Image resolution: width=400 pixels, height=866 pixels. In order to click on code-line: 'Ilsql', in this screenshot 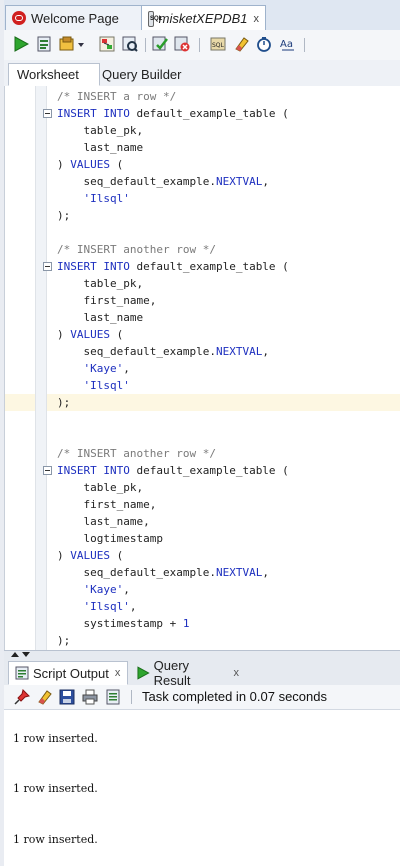, I will do `click(96, 606)`.